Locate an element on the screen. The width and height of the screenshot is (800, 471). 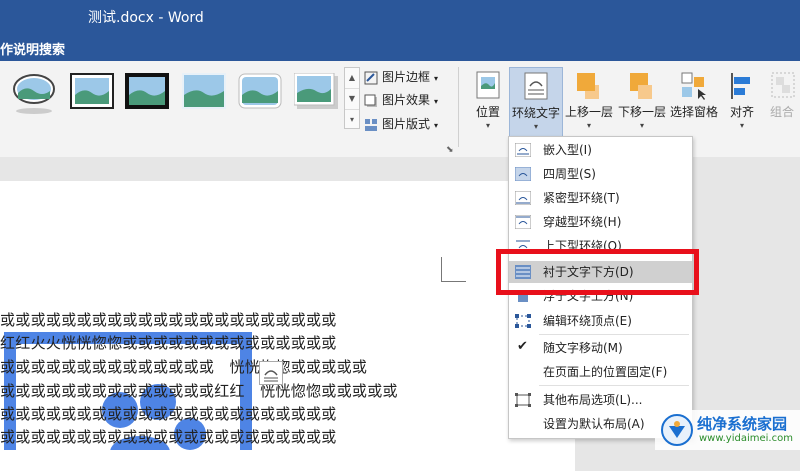
align-label: 对齐 is located at coordinates (741, 112).